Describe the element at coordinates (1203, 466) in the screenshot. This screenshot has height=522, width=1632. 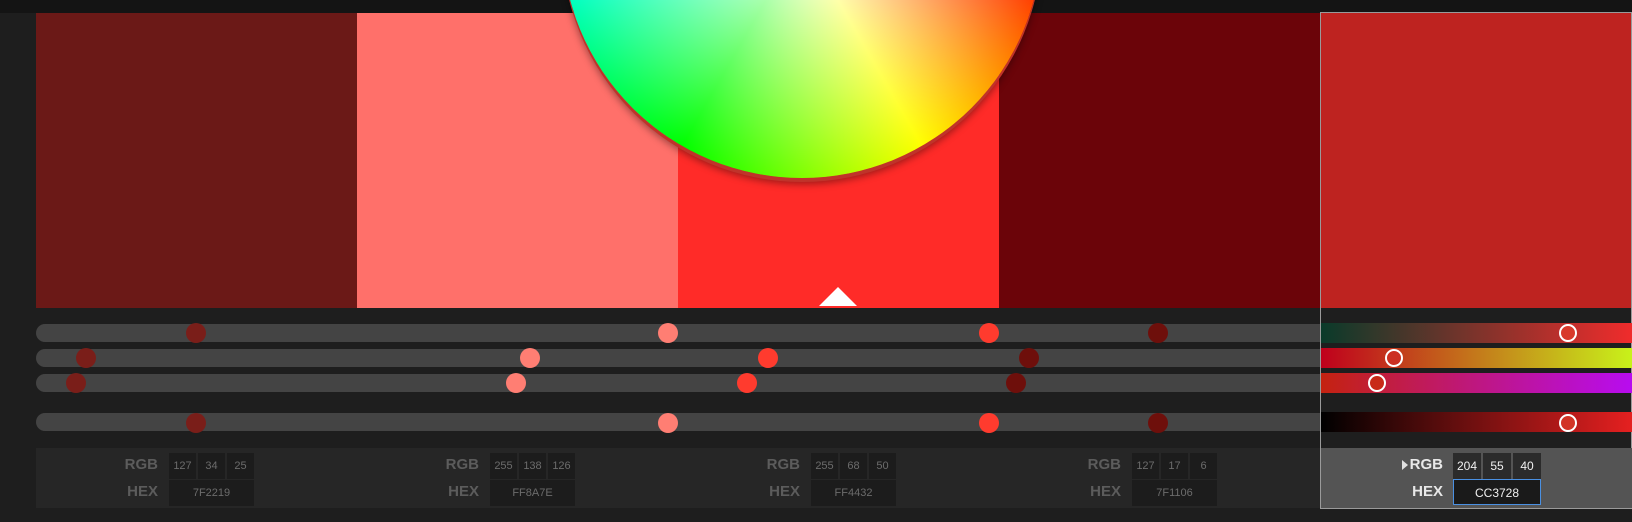
I see `b-field: 6` at that location.